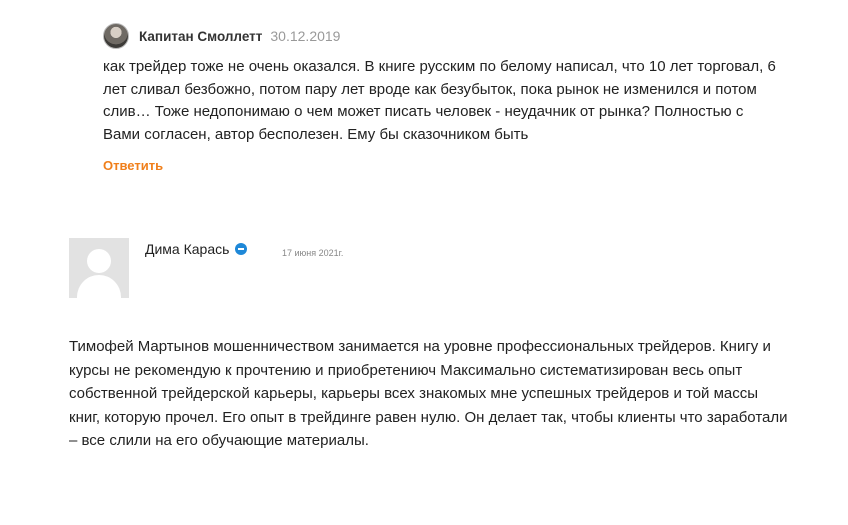 The image size is (848, 525). What do you see at coordinates (200, 36) in the screenshot?
I see `comment-author: Капитан Смоллетт` at bounding box center [200, 36].